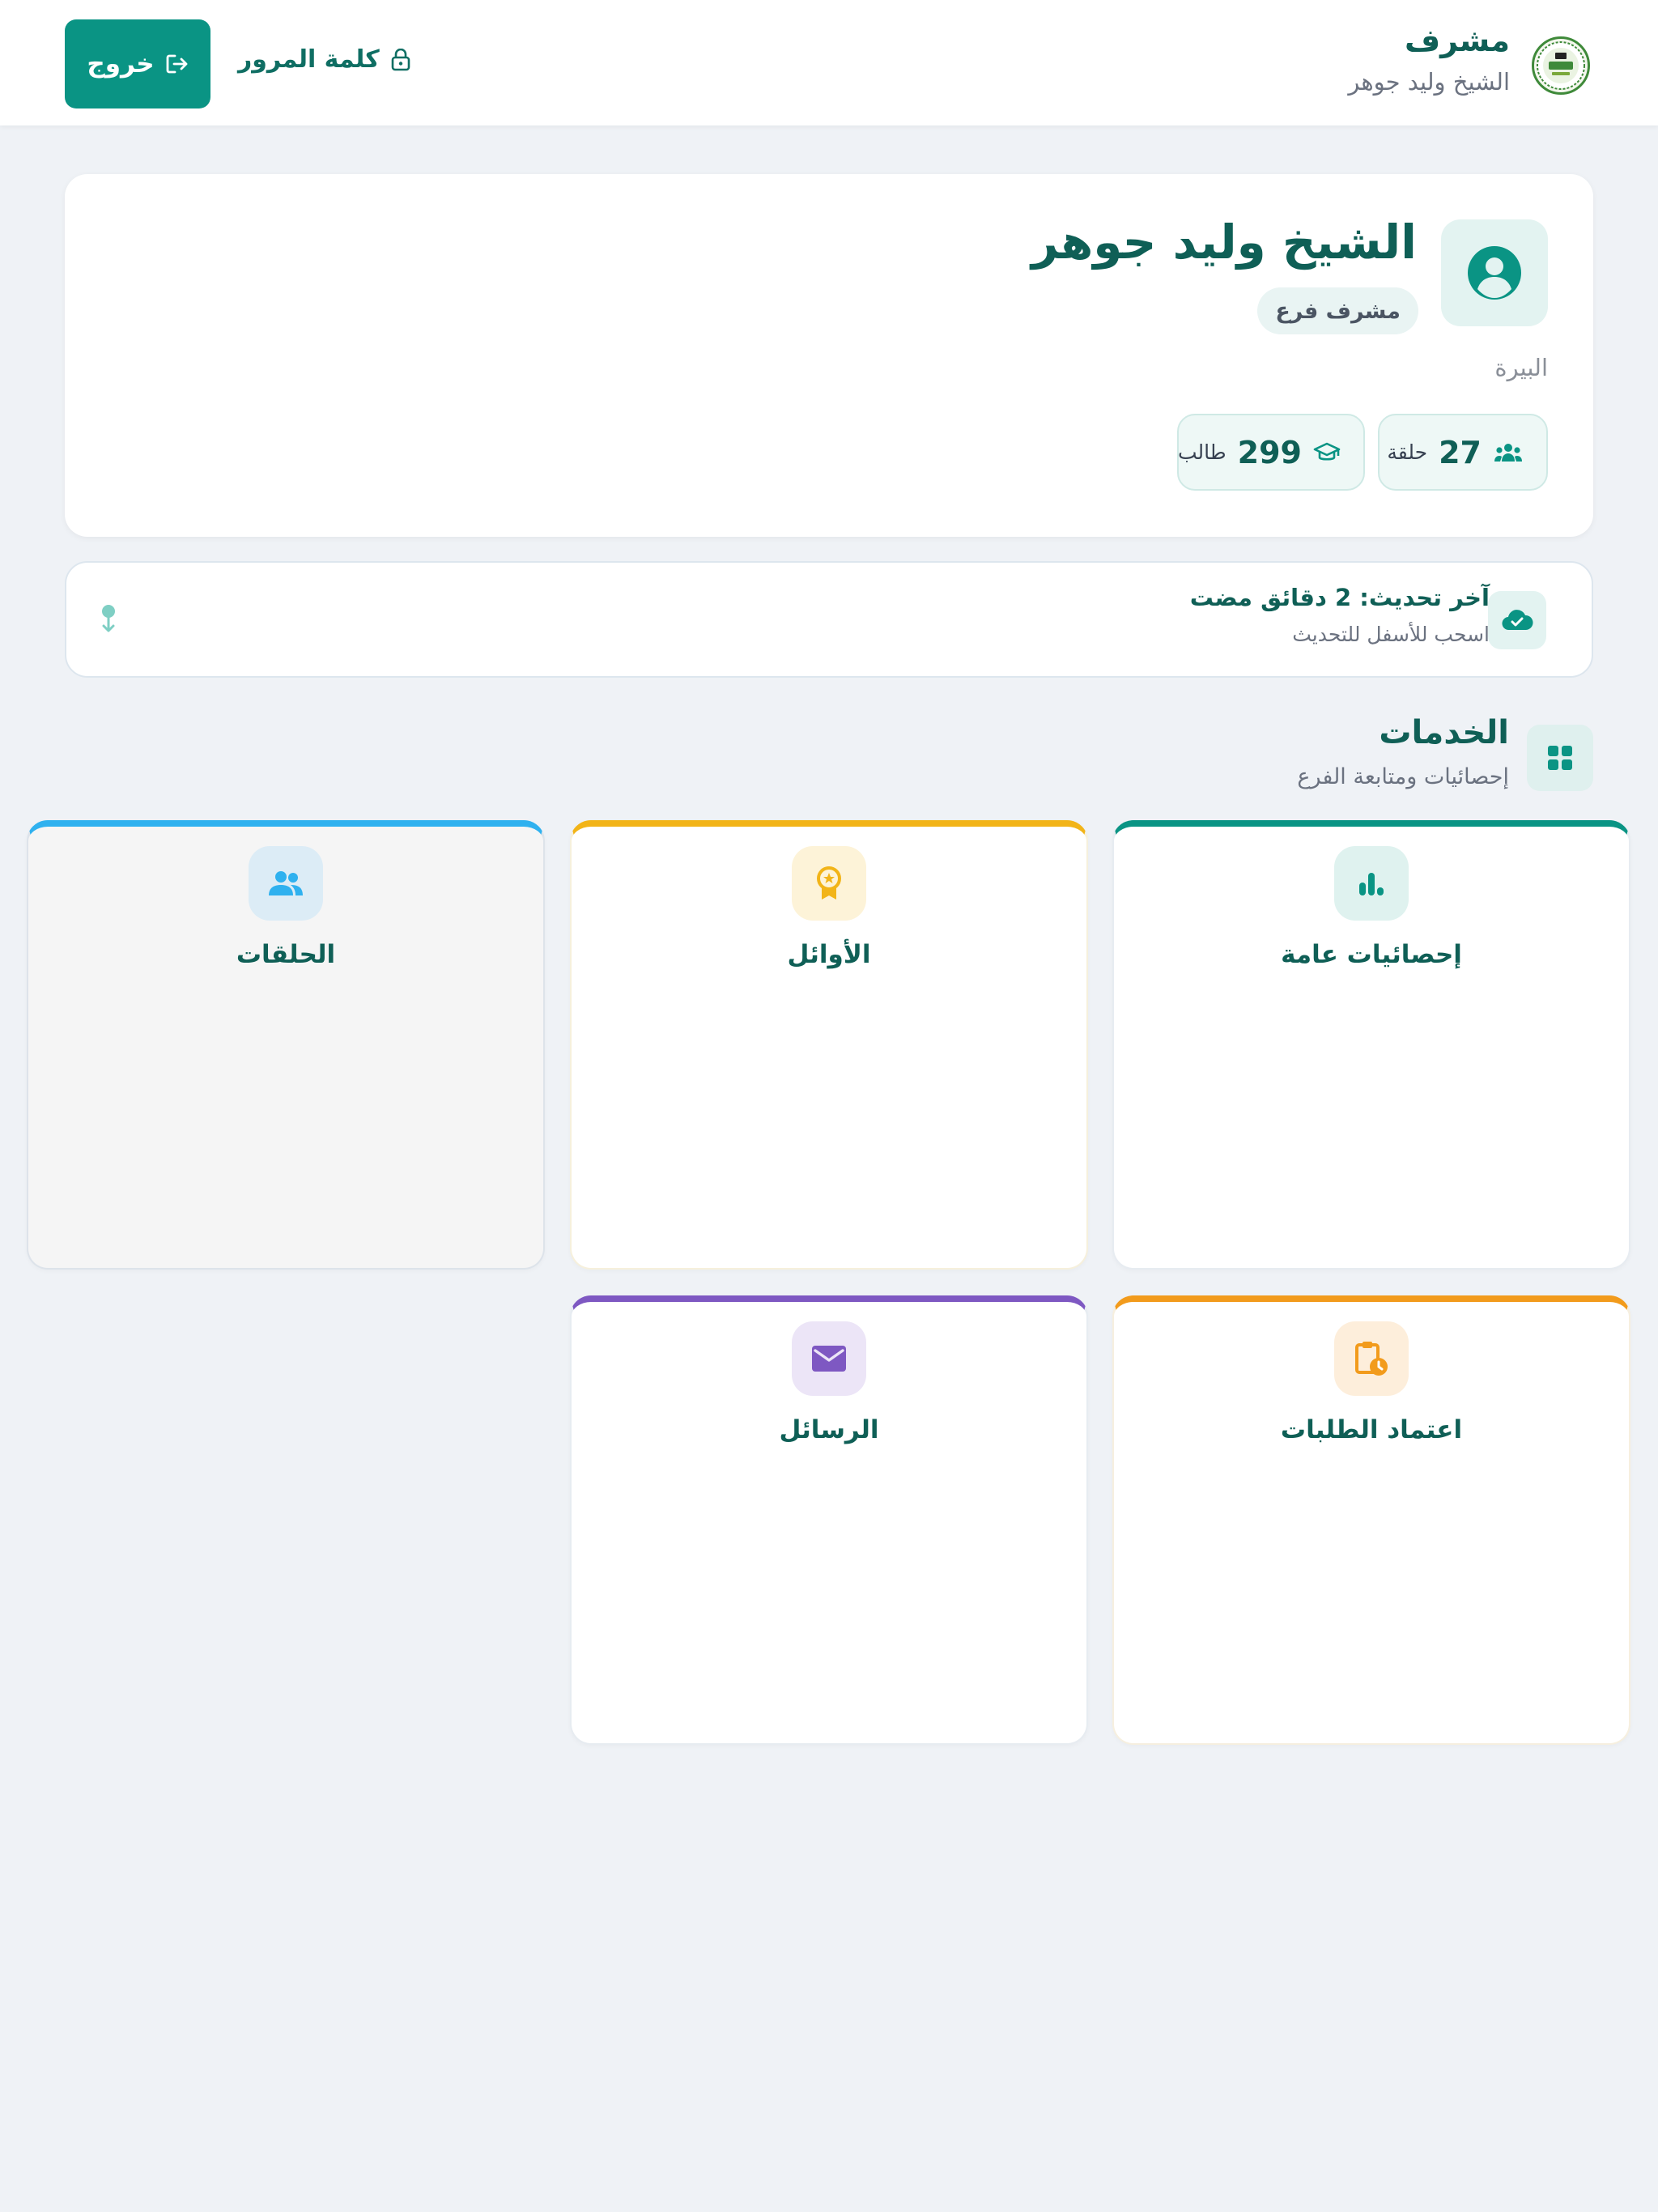 This screenshot has height=2212, width=1658. Describe the element at coordinates (829, 63) in the screenshot. I see `top-bar: مشرف الشيخ وليد جوهر كلمة المرور خروج` at that location.